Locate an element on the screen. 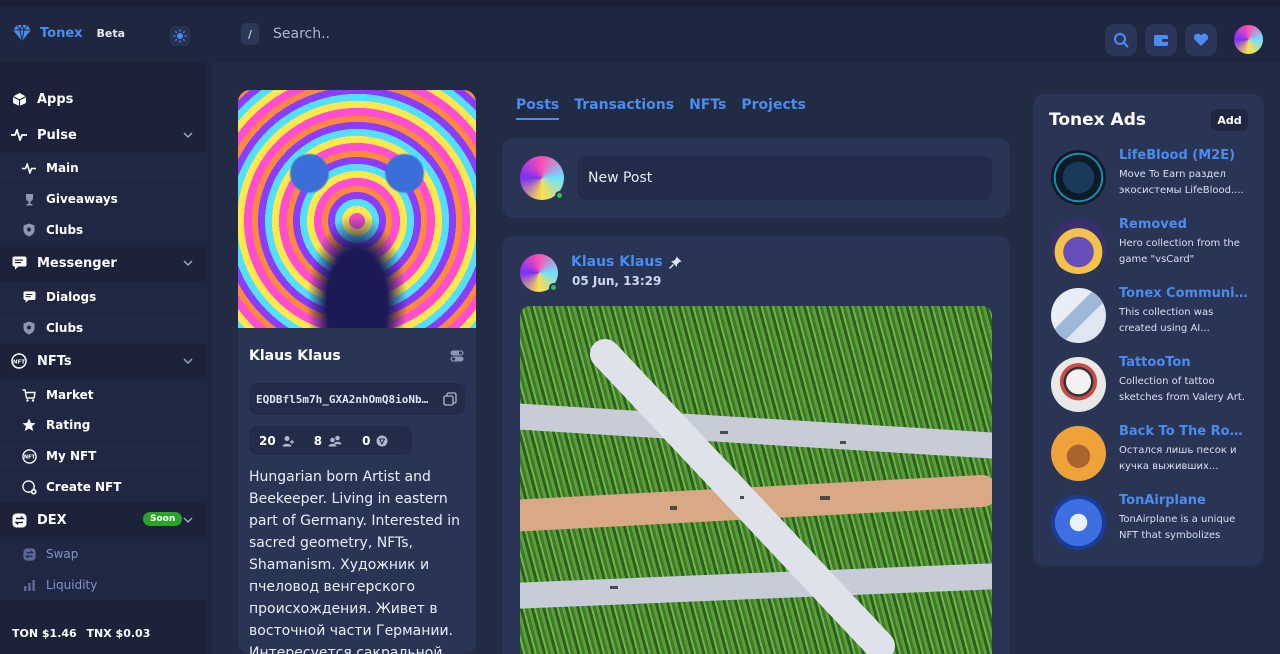 Image resolution: width=1280 pixels, height=654 pixels. ad-title: TonAirplane is located at coordinates (1162, 500).